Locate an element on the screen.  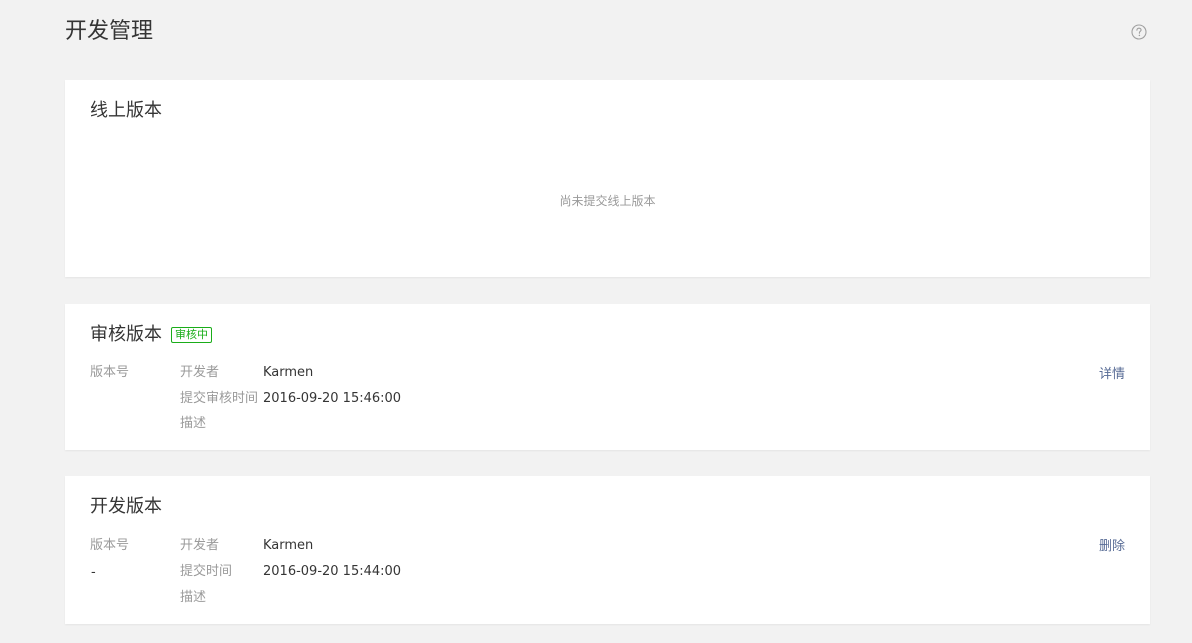
submit-time-value: 2016-09-20 15:44:00 is located at coordinates (332, 571).